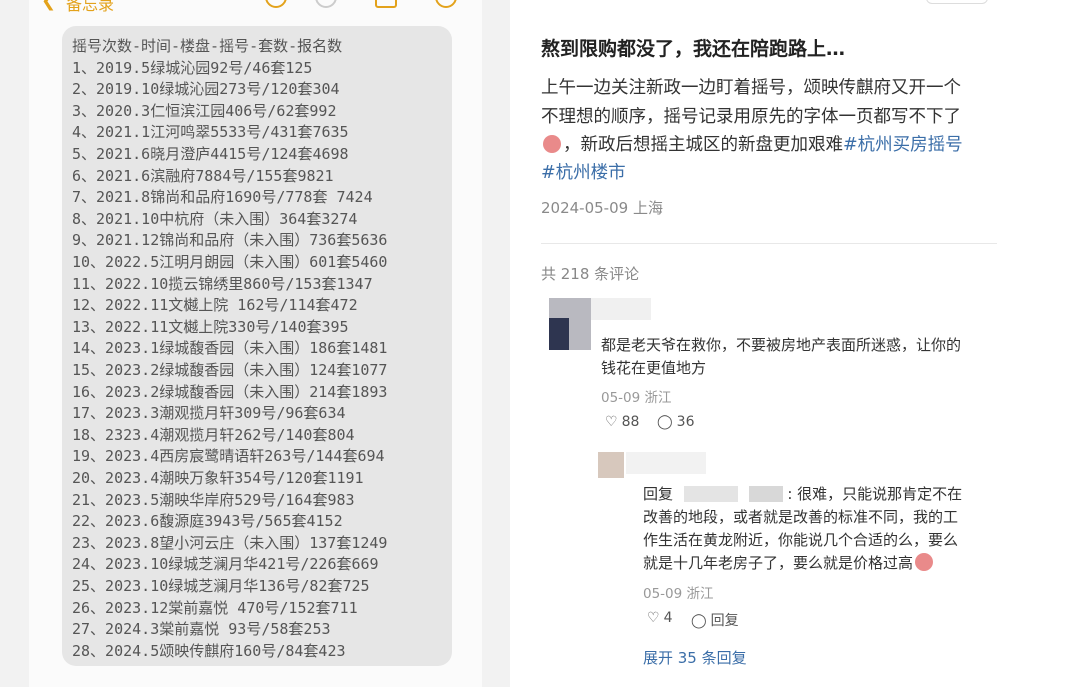  What do you see at coordinates (636, 398) in the screenshot?
I see `comment-meta: 05-09 浙江` at bounding box center [636, 398].